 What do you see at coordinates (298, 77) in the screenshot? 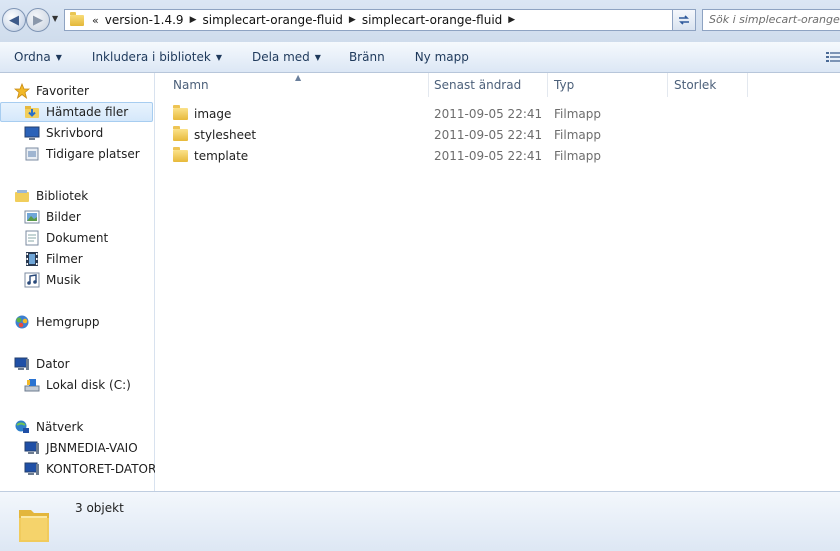
I see `sort-ascending-icon: ▲` at bounding box center [298, 77].